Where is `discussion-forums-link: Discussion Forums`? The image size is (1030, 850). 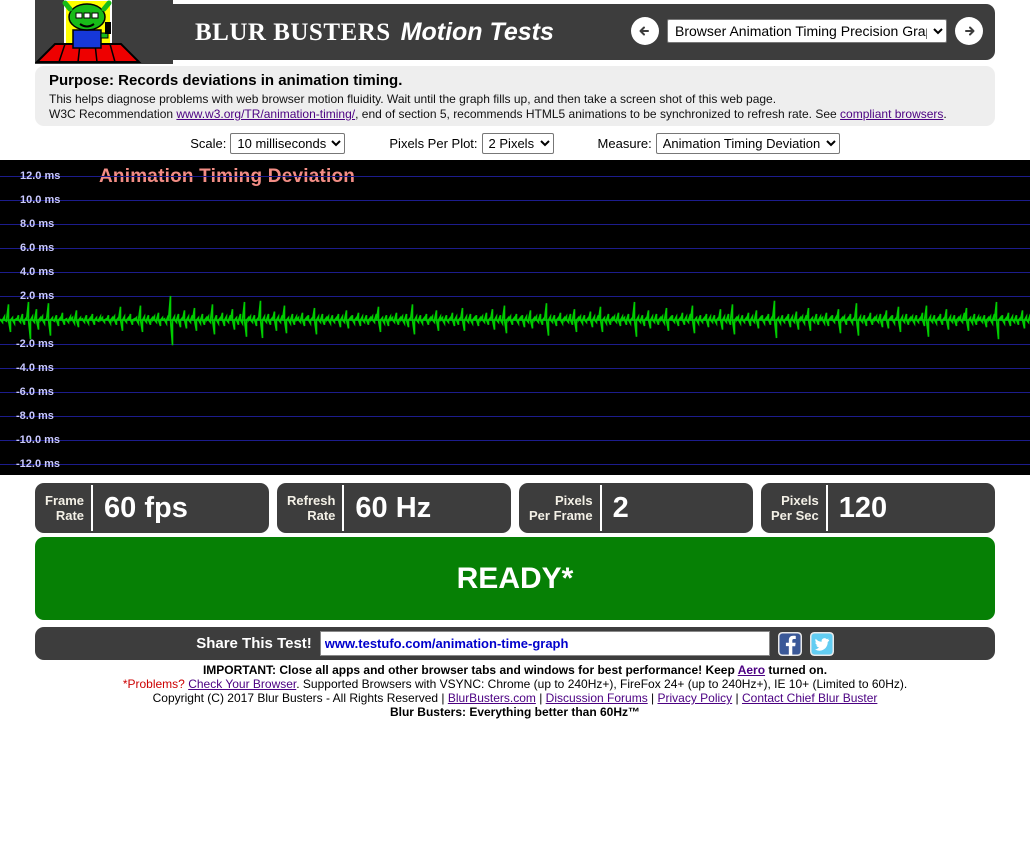
discussion-forums-link: Discussion Forums is located at coordinates (597, 698).